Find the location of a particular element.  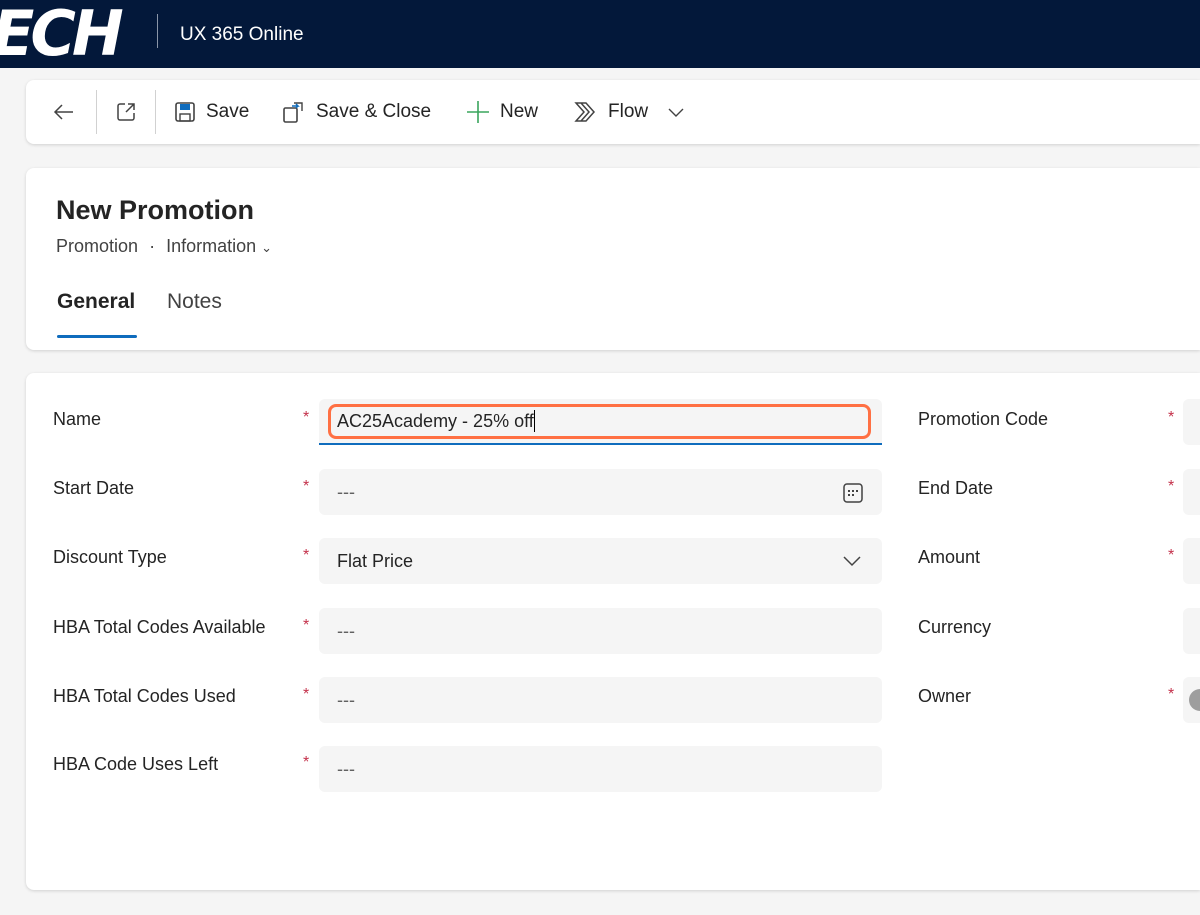

flow-button: Flow is located at coordinates (630, 112).